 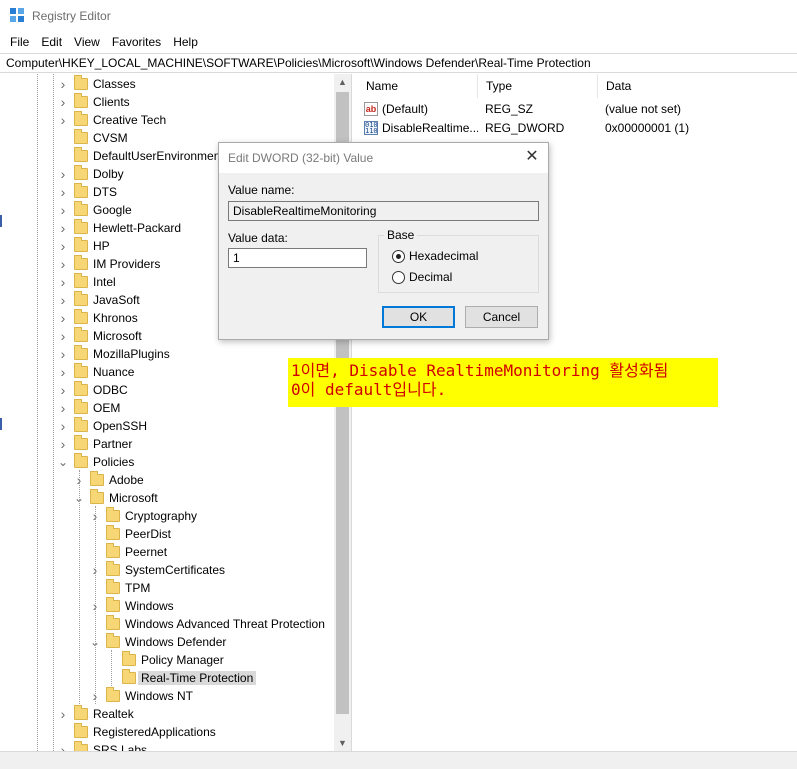 What do you see at coordinates (93, 138) in the screenshot?
I see `tree-item: CVSM` at bounding box center [93, 138].